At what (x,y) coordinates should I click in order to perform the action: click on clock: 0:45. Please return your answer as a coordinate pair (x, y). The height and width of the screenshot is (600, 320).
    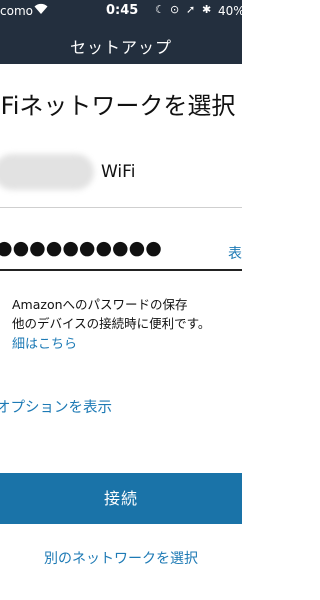
    Looking at the image, I should click on (122, 10).